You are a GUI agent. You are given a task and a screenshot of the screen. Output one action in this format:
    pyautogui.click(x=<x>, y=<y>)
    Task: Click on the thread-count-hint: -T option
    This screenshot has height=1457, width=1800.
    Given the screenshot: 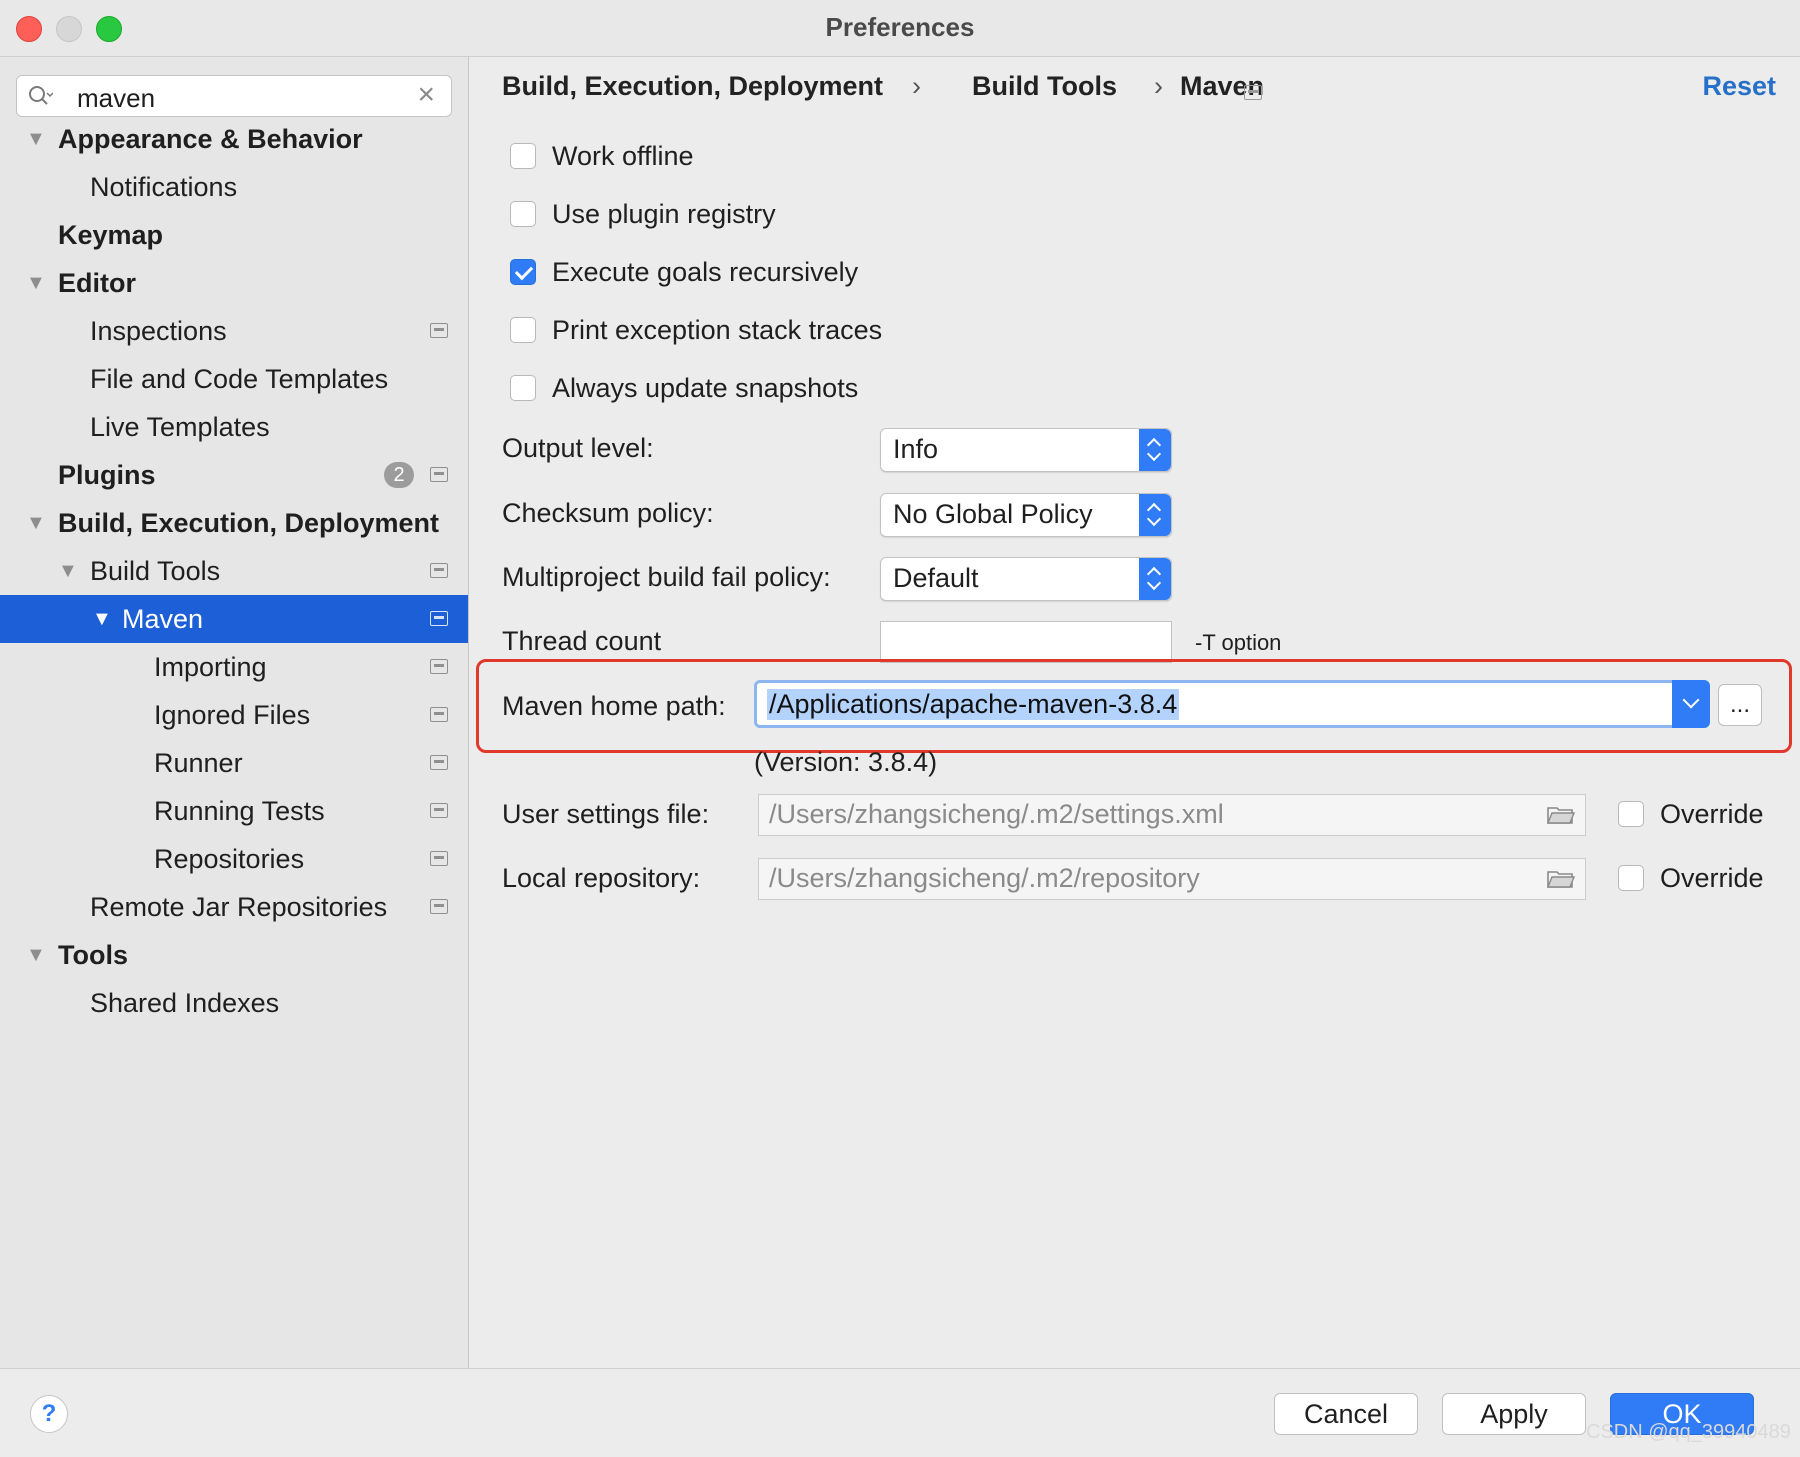 What is the action you would take?
    pyautogui.click(x=1238, y=642)
    